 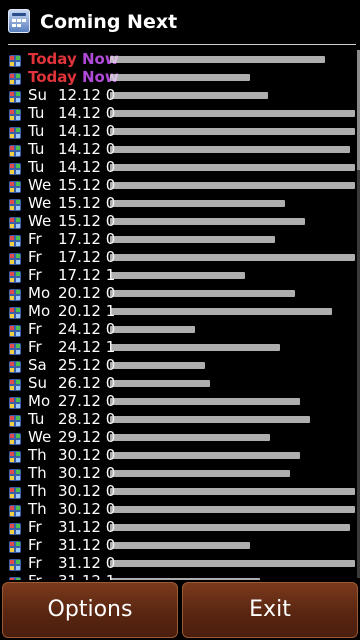 What do you see at coordinates (39, 311) in the screenshot?
I see `event-day: Mo` at bounding box center [39, 311].